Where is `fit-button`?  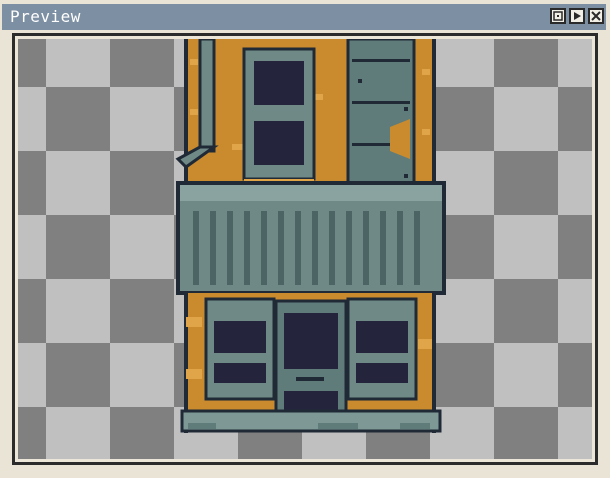
fit-button is located at coordinates (558, 16).